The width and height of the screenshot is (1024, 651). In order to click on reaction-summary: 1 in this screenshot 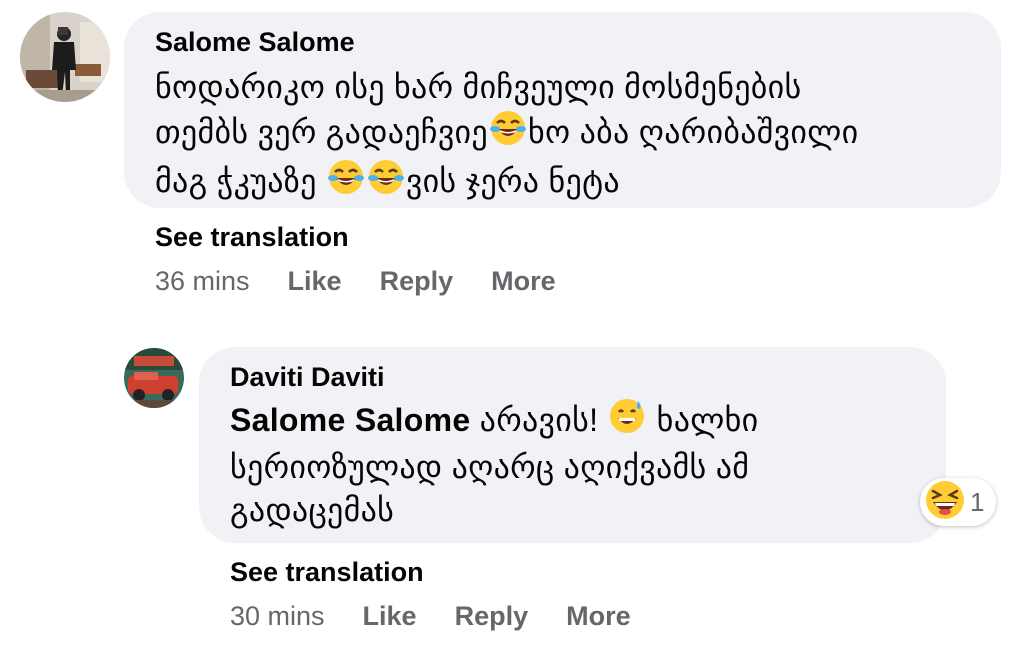, I will do `click(958, 502)`.